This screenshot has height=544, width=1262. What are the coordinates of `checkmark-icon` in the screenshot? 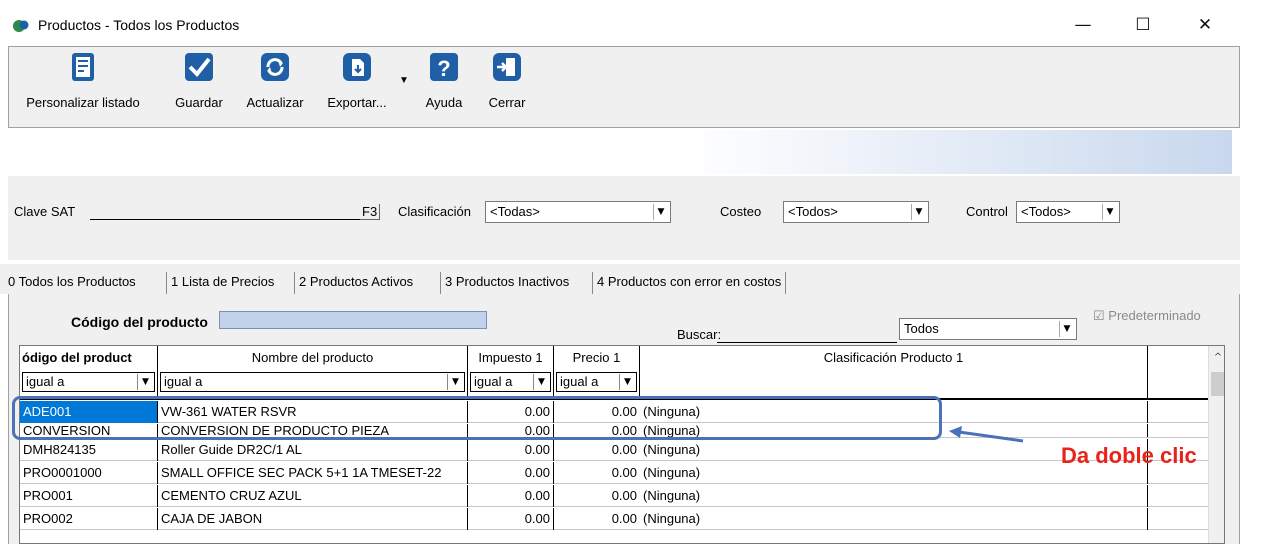 It's located at (199, 67).